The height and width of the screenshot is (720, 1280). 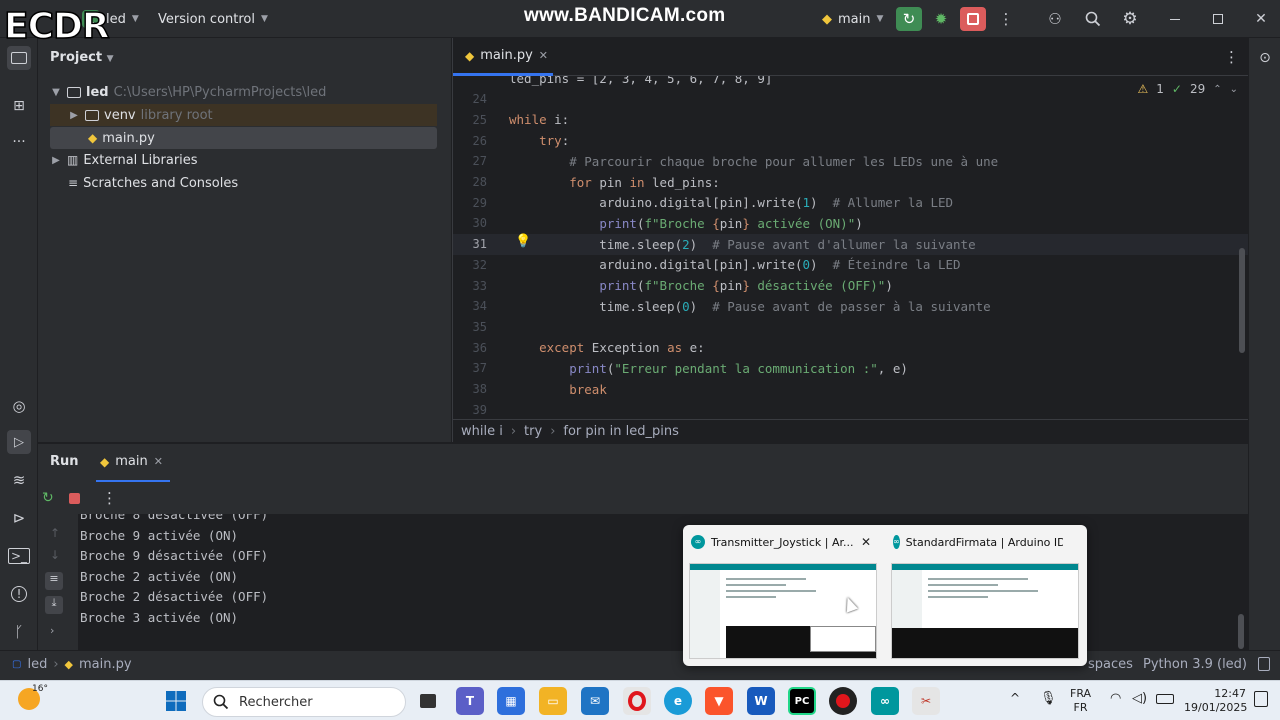 What do you see at coordinates (620, 431) in the screenshot?
I see `breadcrumb-item: for pin in led_pins` at bounding box center [620, 431].